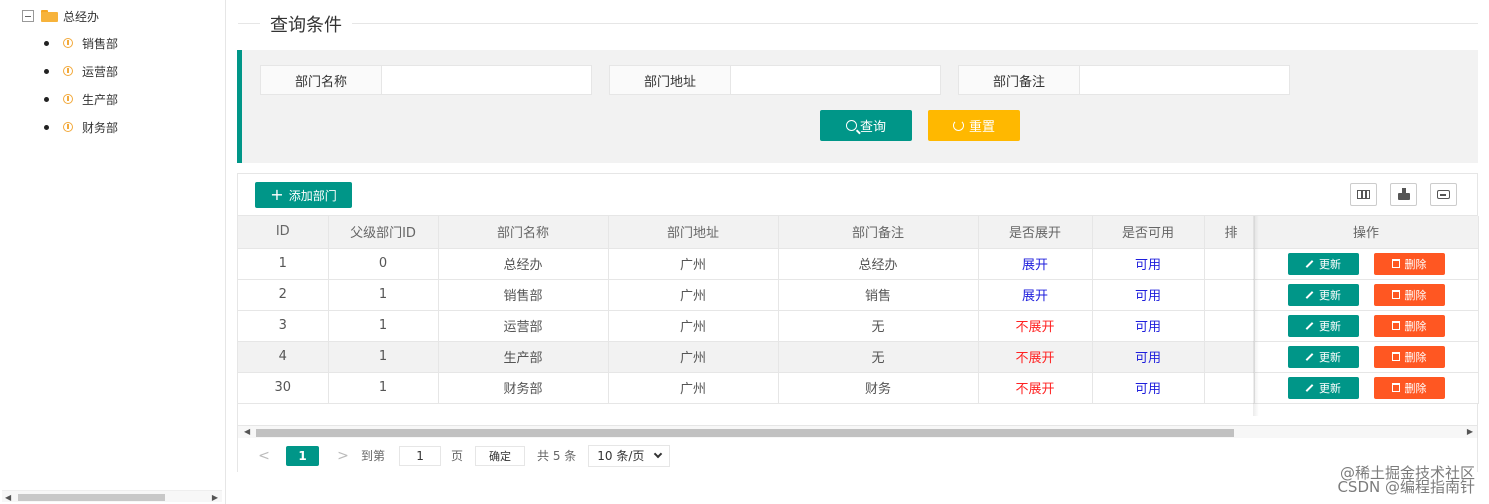 This screenshot has width=1489, height=504. Describe the element at coordinates (1148, 232) in the screenshot. I see `col-header-enabled: 是否可用` at that location.